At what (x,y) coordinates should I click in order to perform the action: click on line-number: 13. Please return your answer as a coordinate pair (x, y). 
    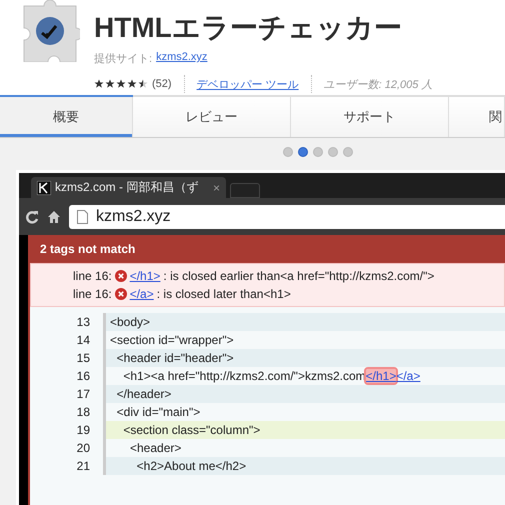
    Looking at the image, I should click on (68, 322).